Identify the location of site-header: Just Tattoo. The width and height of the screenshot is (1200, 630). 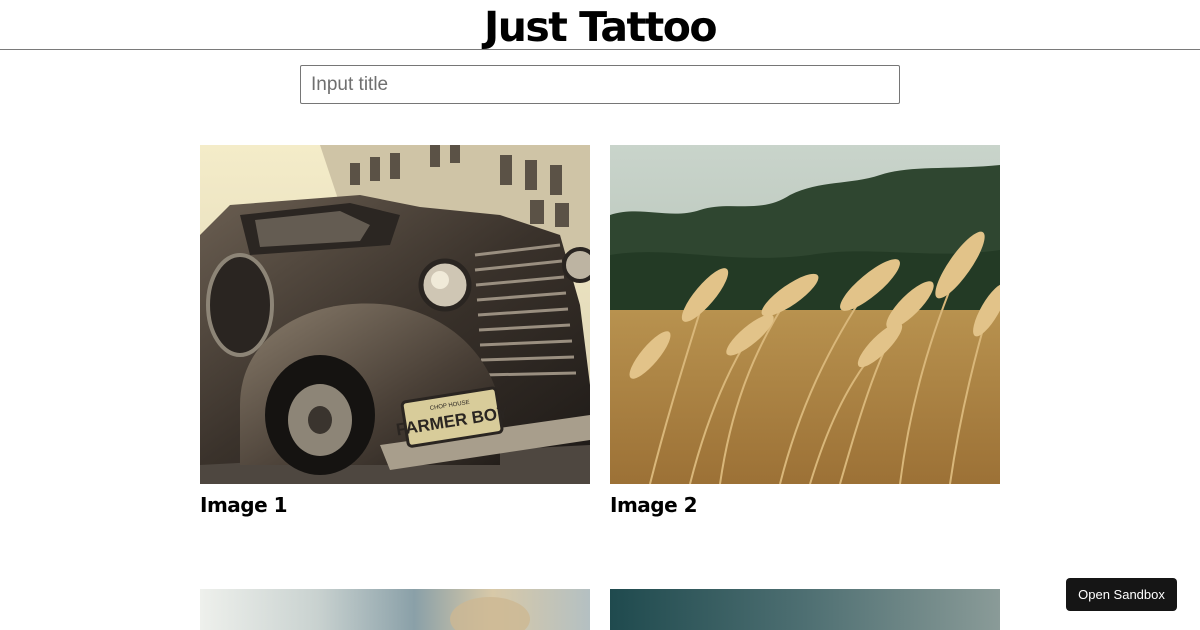
(600, 25).